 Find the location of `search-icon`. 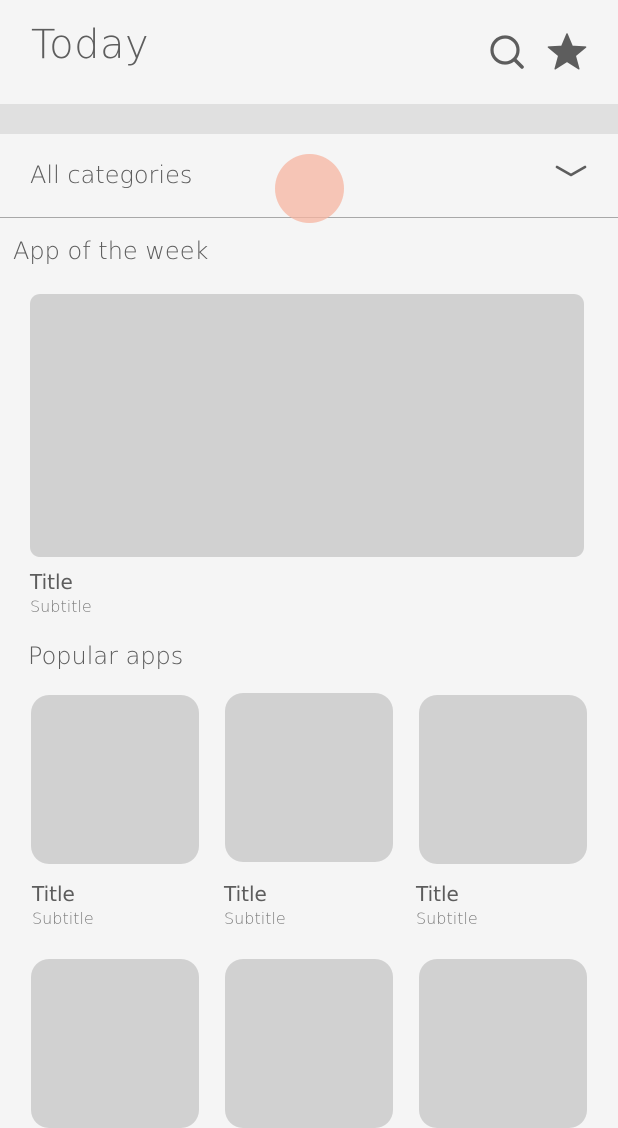

search-icon is located at coordinates (507, 52).